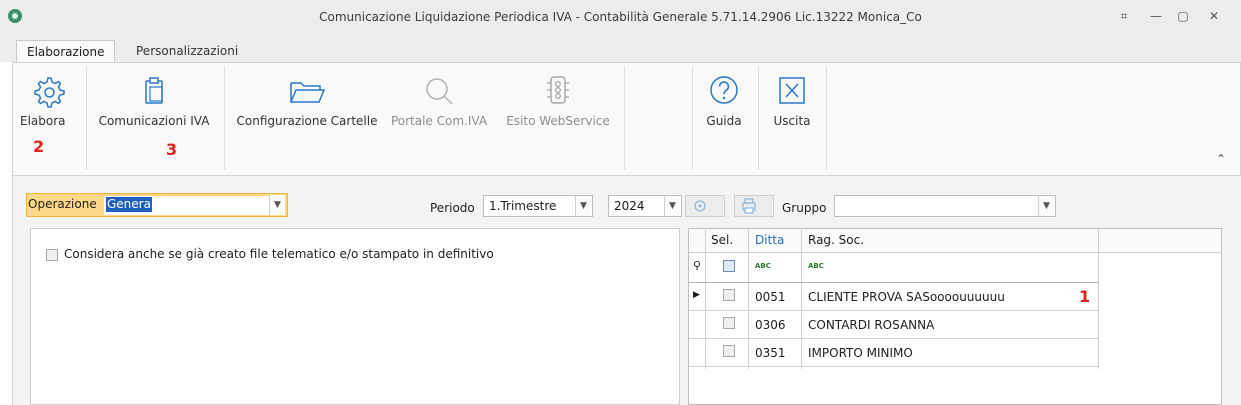 The image size is (1241, 405). I want to click on elabora-label: Elabora, so click(43, 121).